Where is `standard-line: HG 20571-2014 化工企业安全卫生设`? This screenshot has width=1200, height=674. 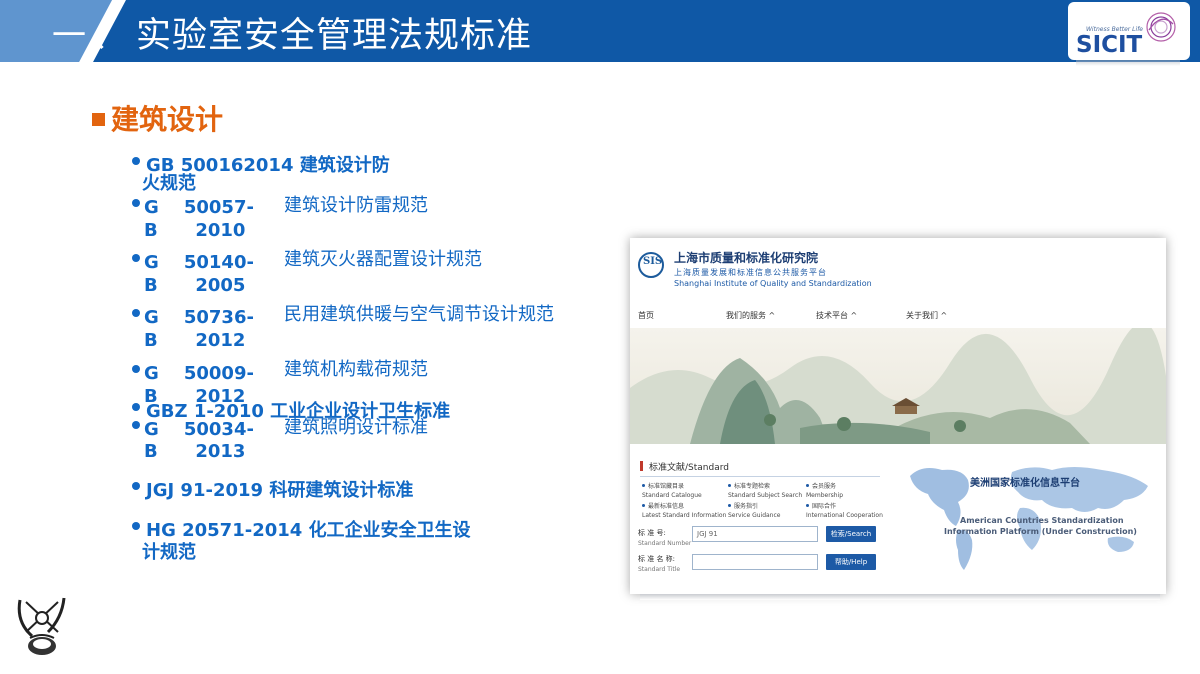
standard-line: HG 20571-2014 化工企业安全卫生设 is located at coordinates (308, 530).